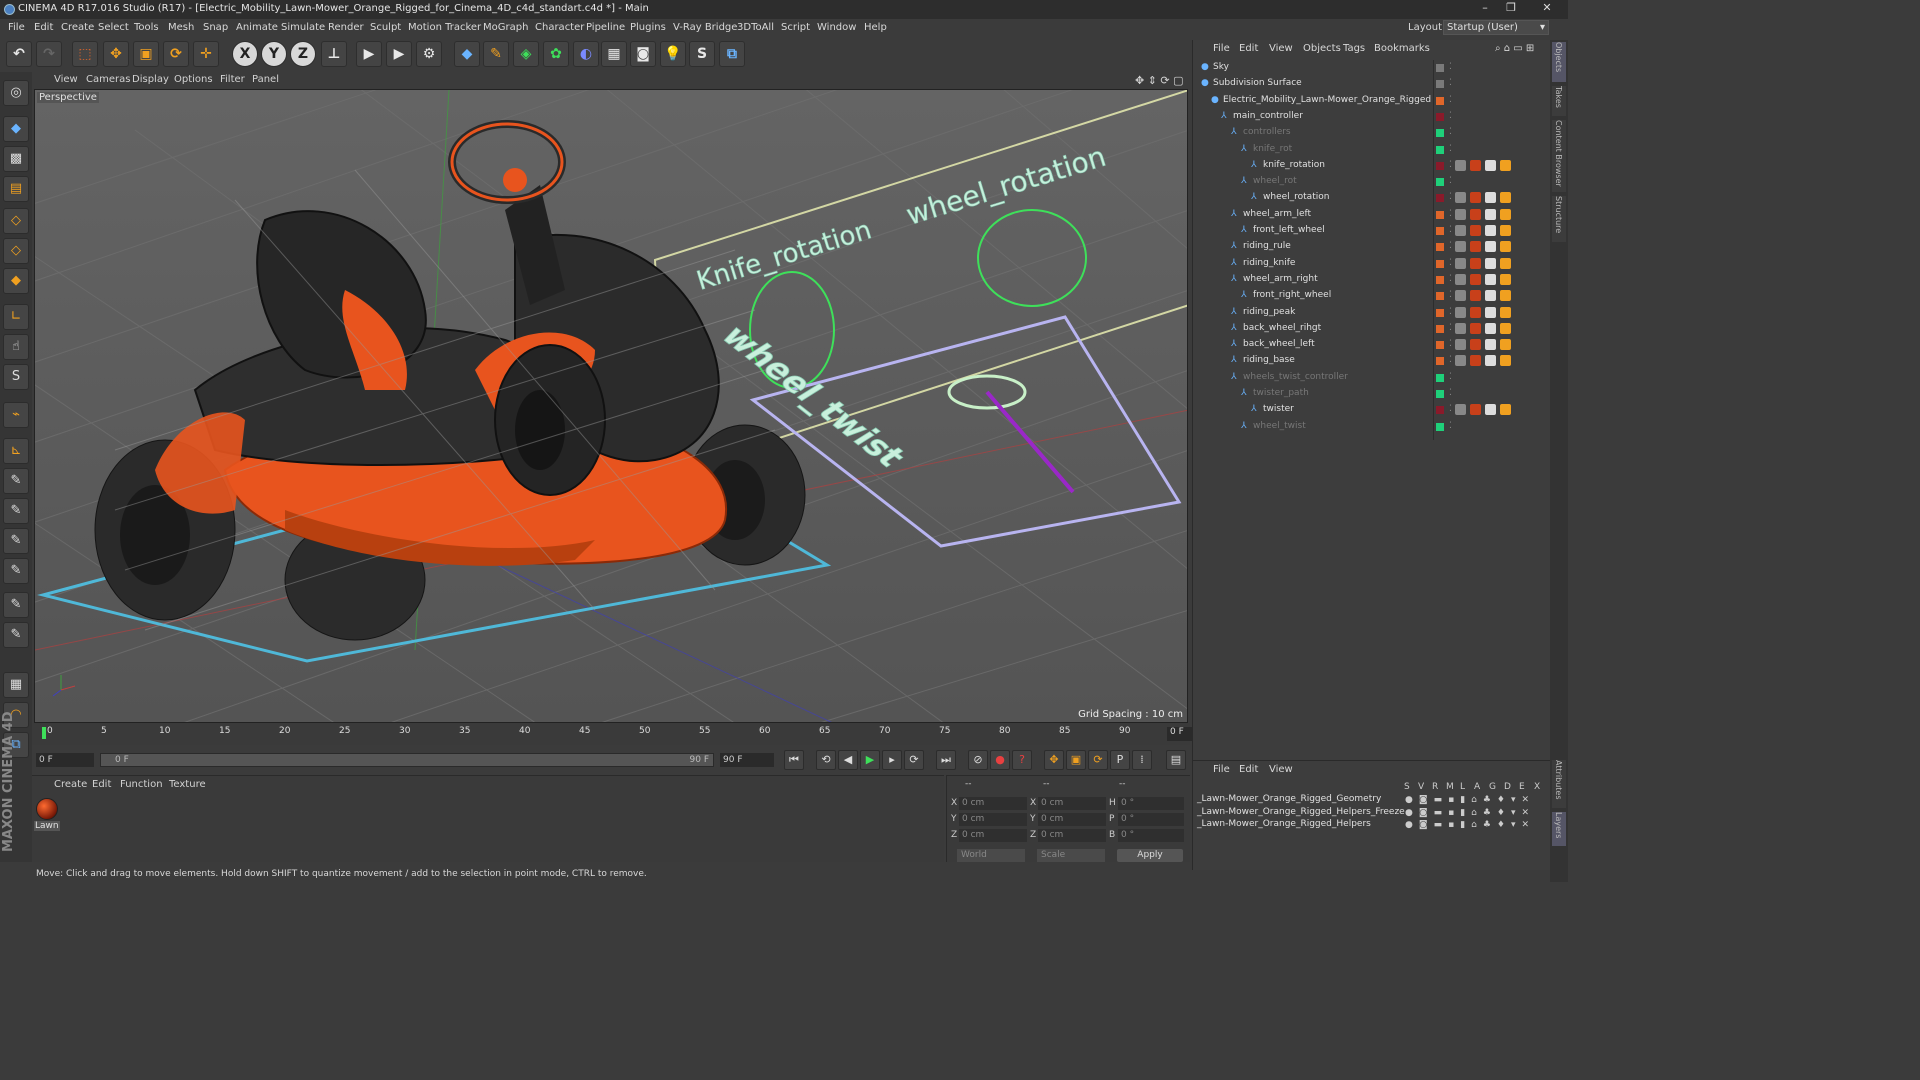 The height and width of the screenshot is (1080, 1920). I want to click on viewport-navigate-icon: ✥ ⇕ ⟳ ▢, so click(1159, 80).